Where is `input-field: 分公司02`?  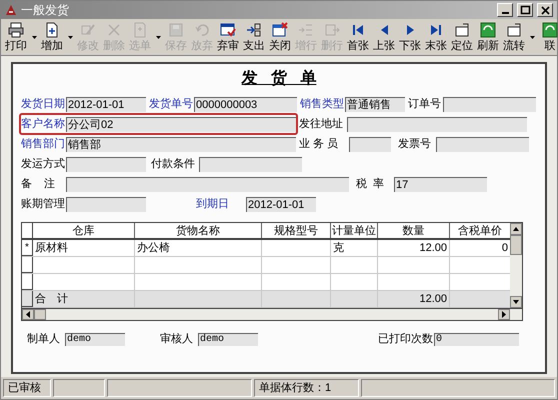 input-field: 分公司02 is located at coordinates (181, 124).